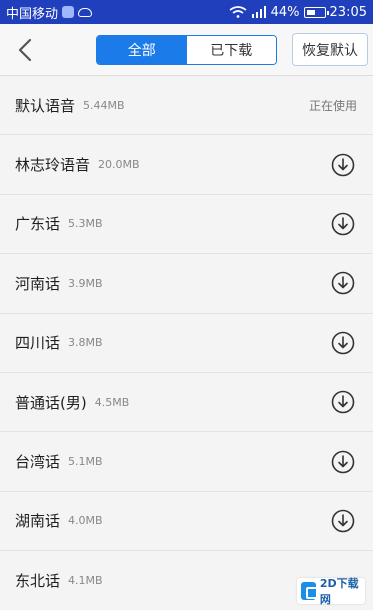 This screenshot has height=610, width=373. I want to click on voice-size: 3.9MB, so click(85, 283).